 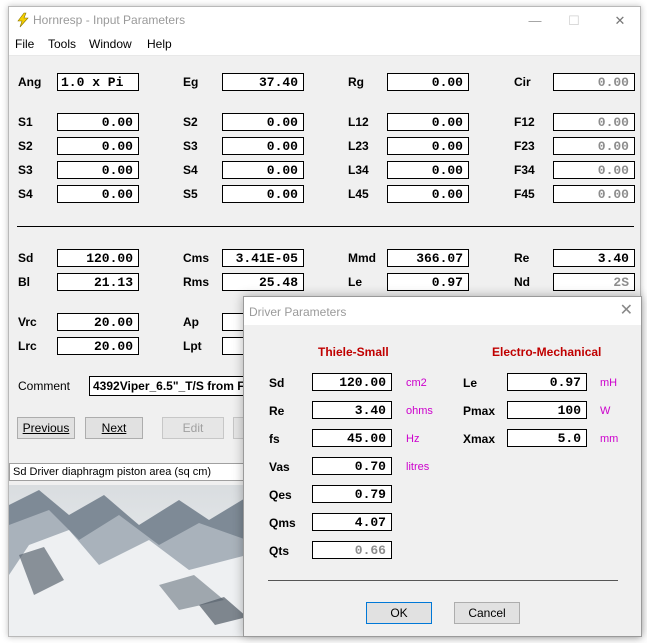 I want to click on ts-qms-label: Qms, so click(x=282, y=523).